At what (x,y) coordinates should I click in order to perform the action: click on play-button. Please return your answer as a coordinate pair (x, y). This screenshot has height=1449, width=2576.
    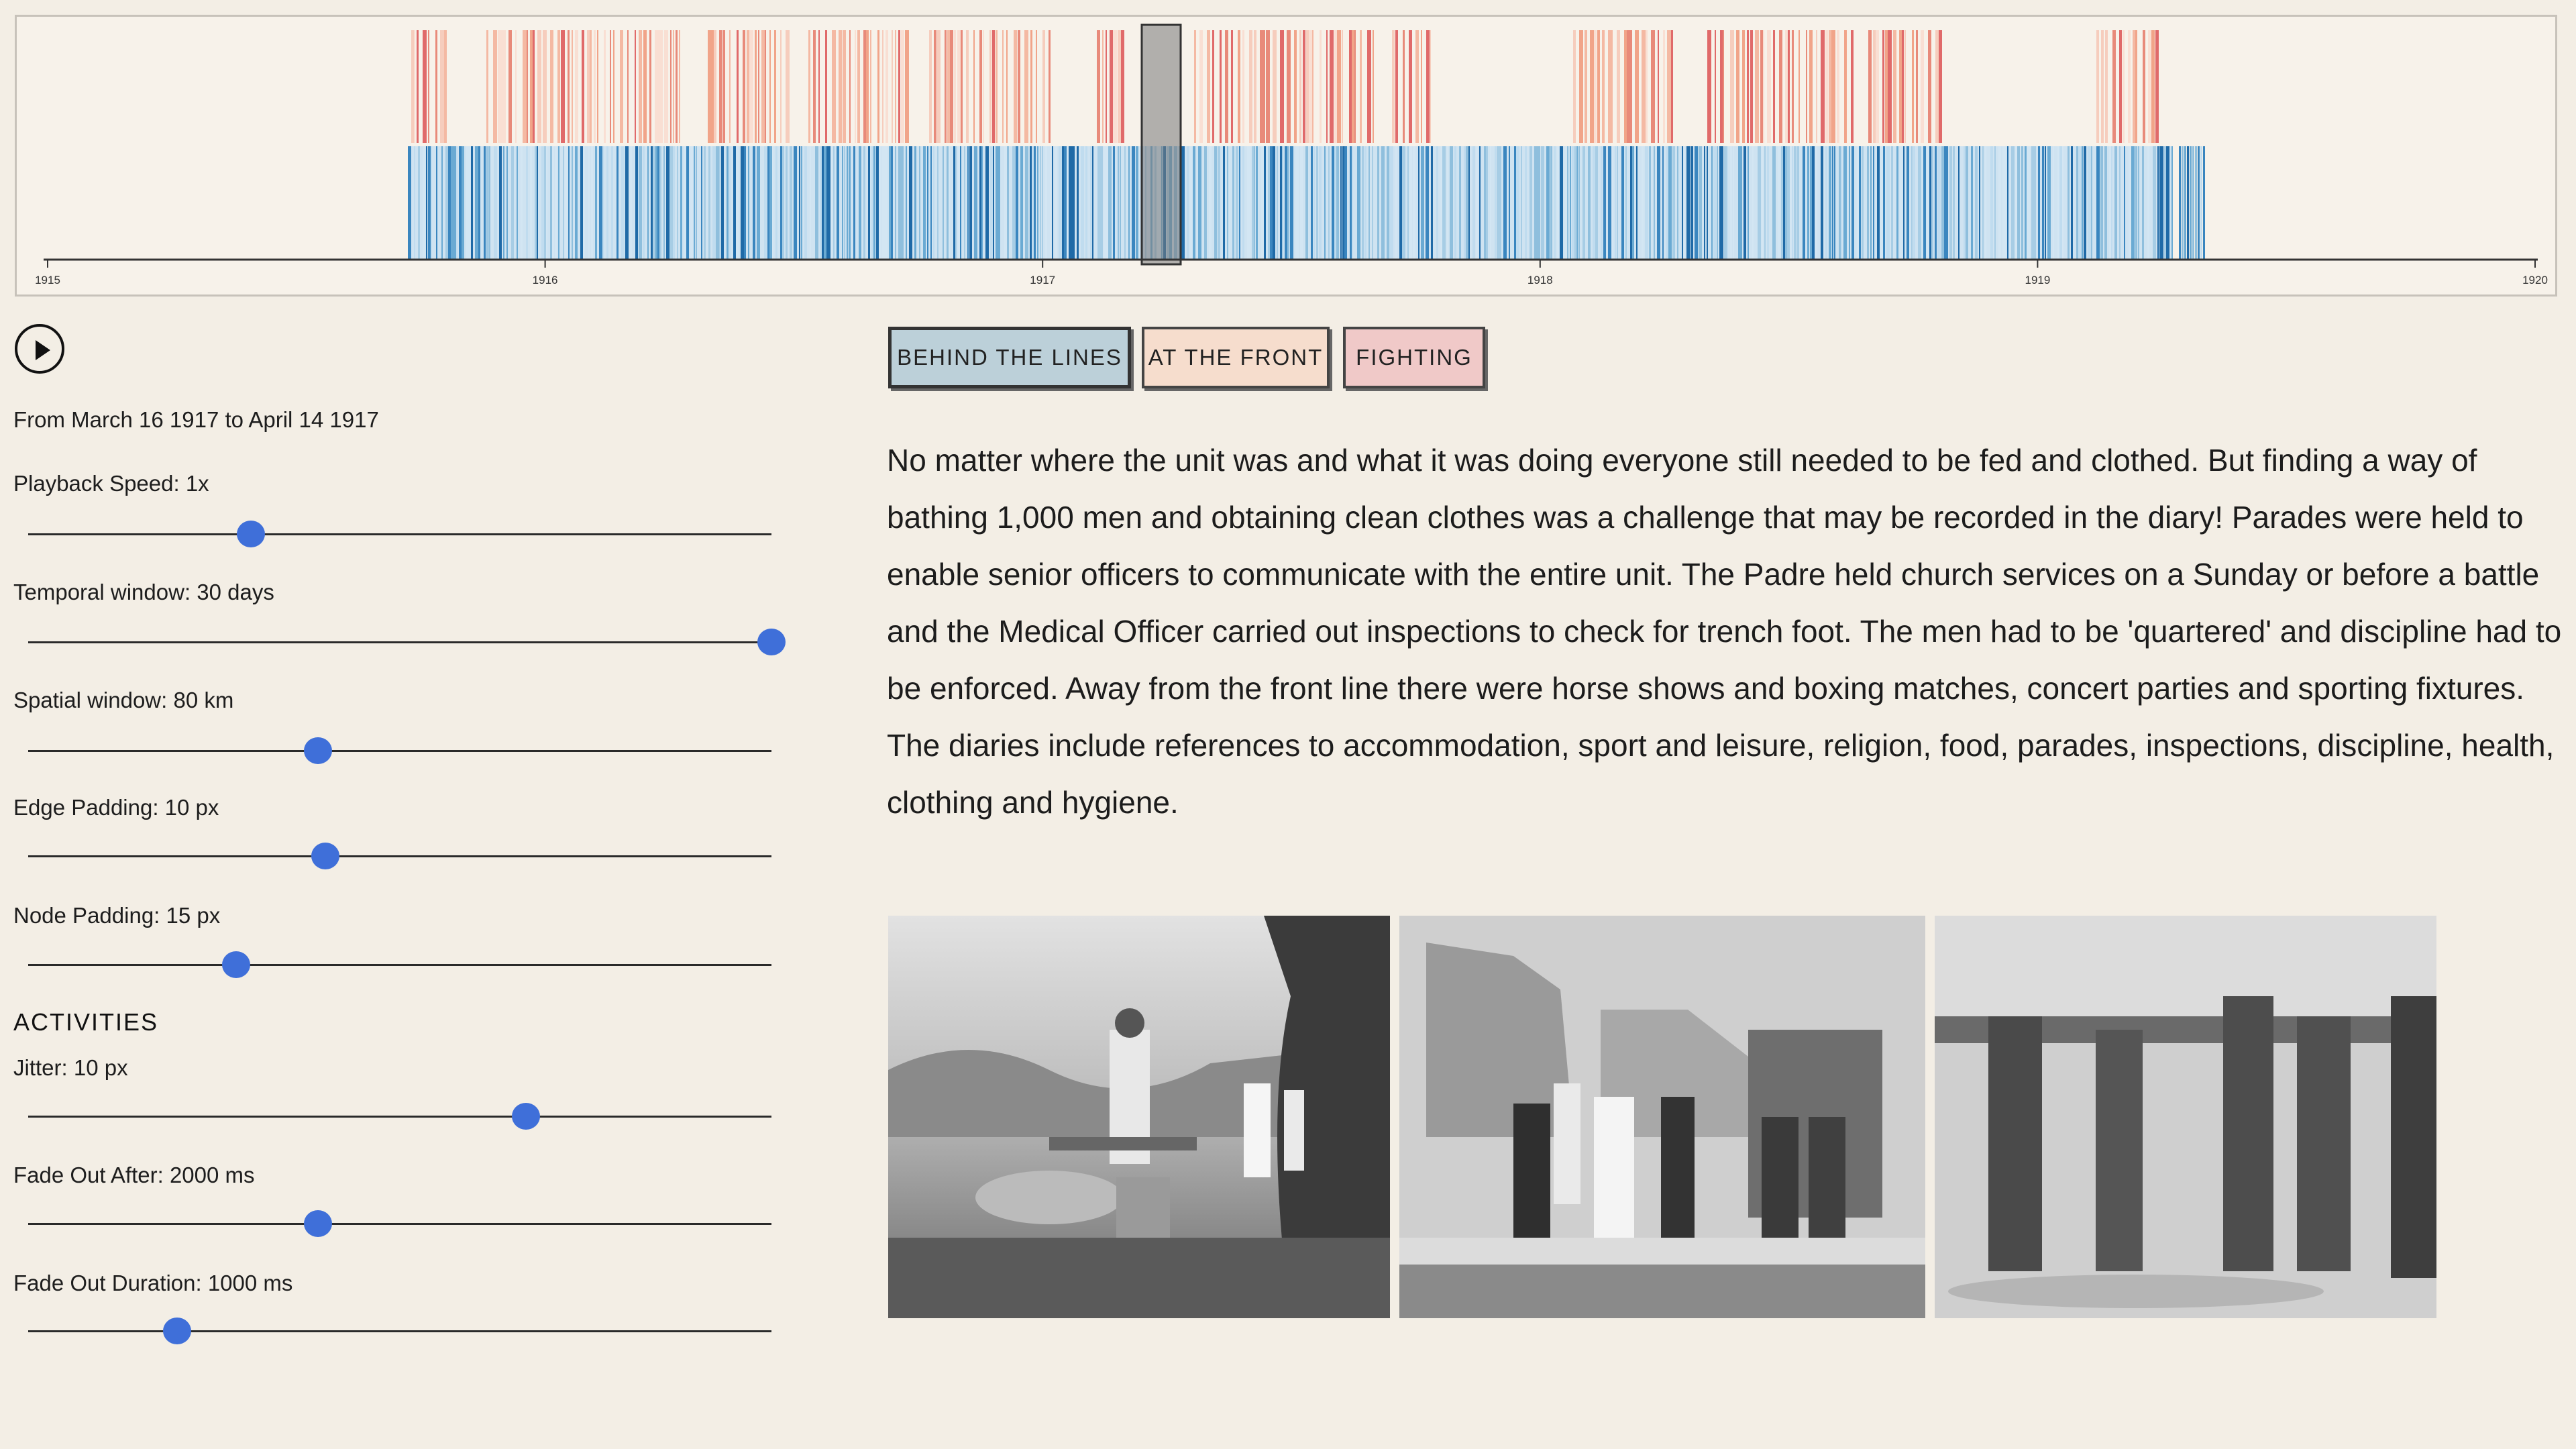
    Looking at the image, I should click on (39, 349).